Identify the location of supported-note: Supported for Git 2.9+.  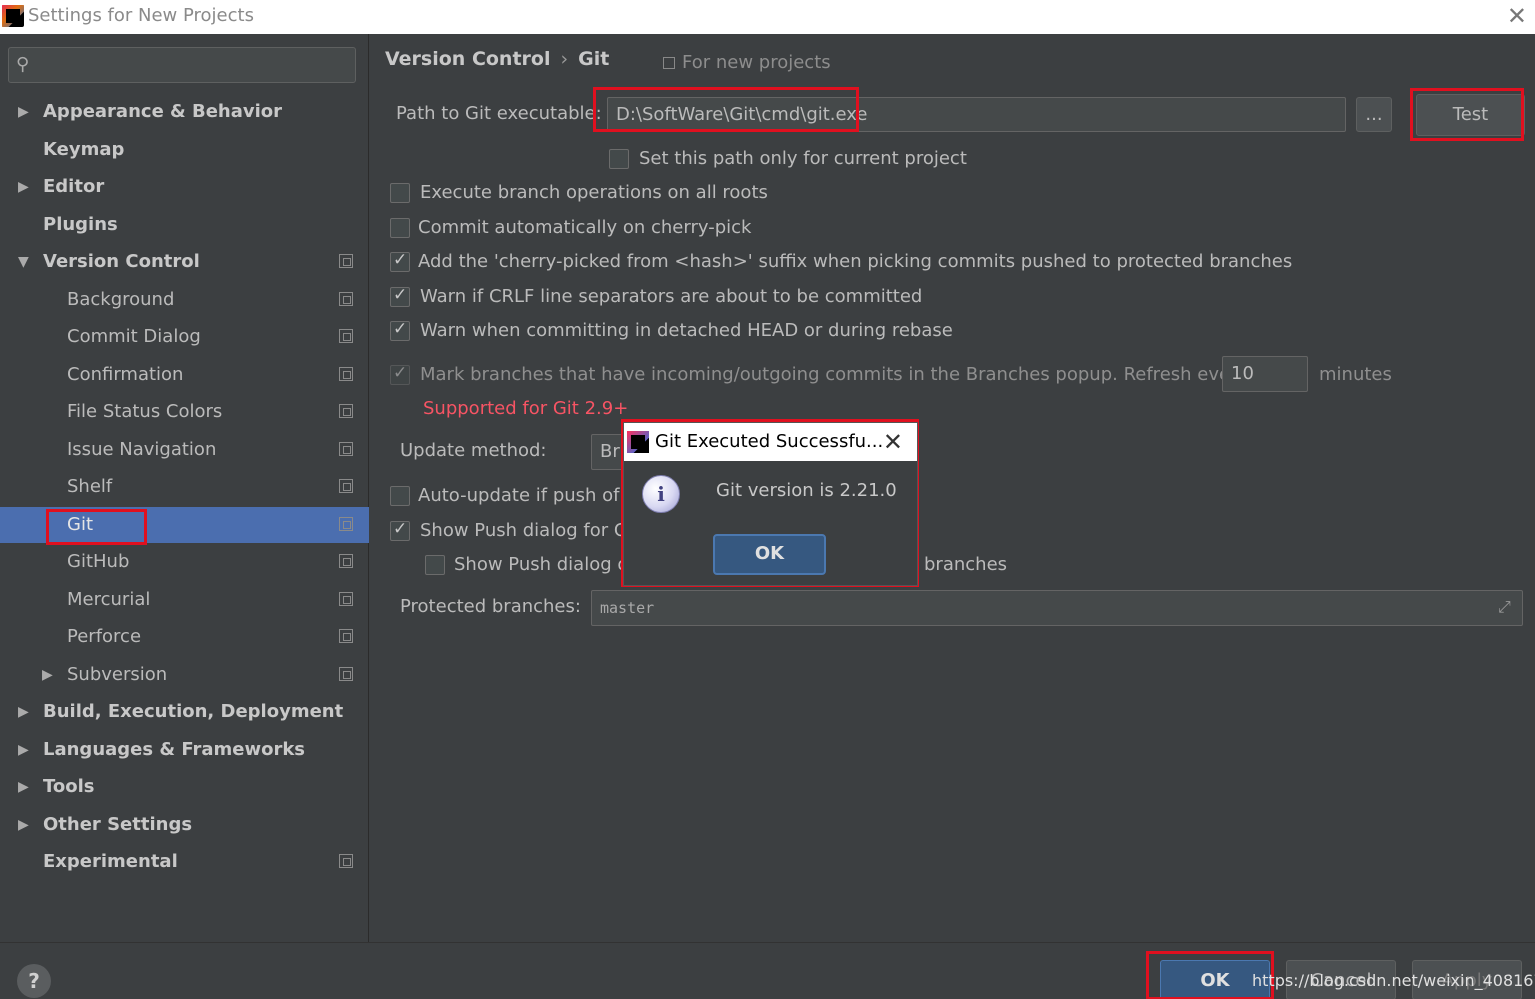
(526, 408).